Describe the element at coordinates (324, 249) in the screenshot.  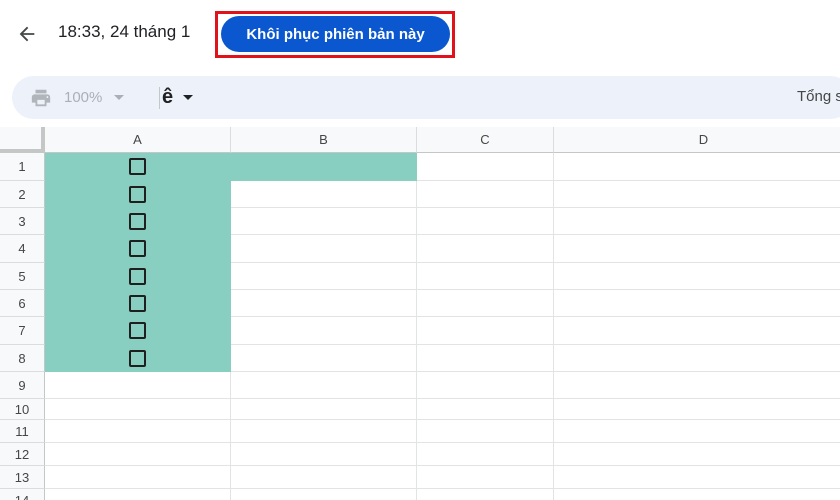
I see `cell-b4` at that location.